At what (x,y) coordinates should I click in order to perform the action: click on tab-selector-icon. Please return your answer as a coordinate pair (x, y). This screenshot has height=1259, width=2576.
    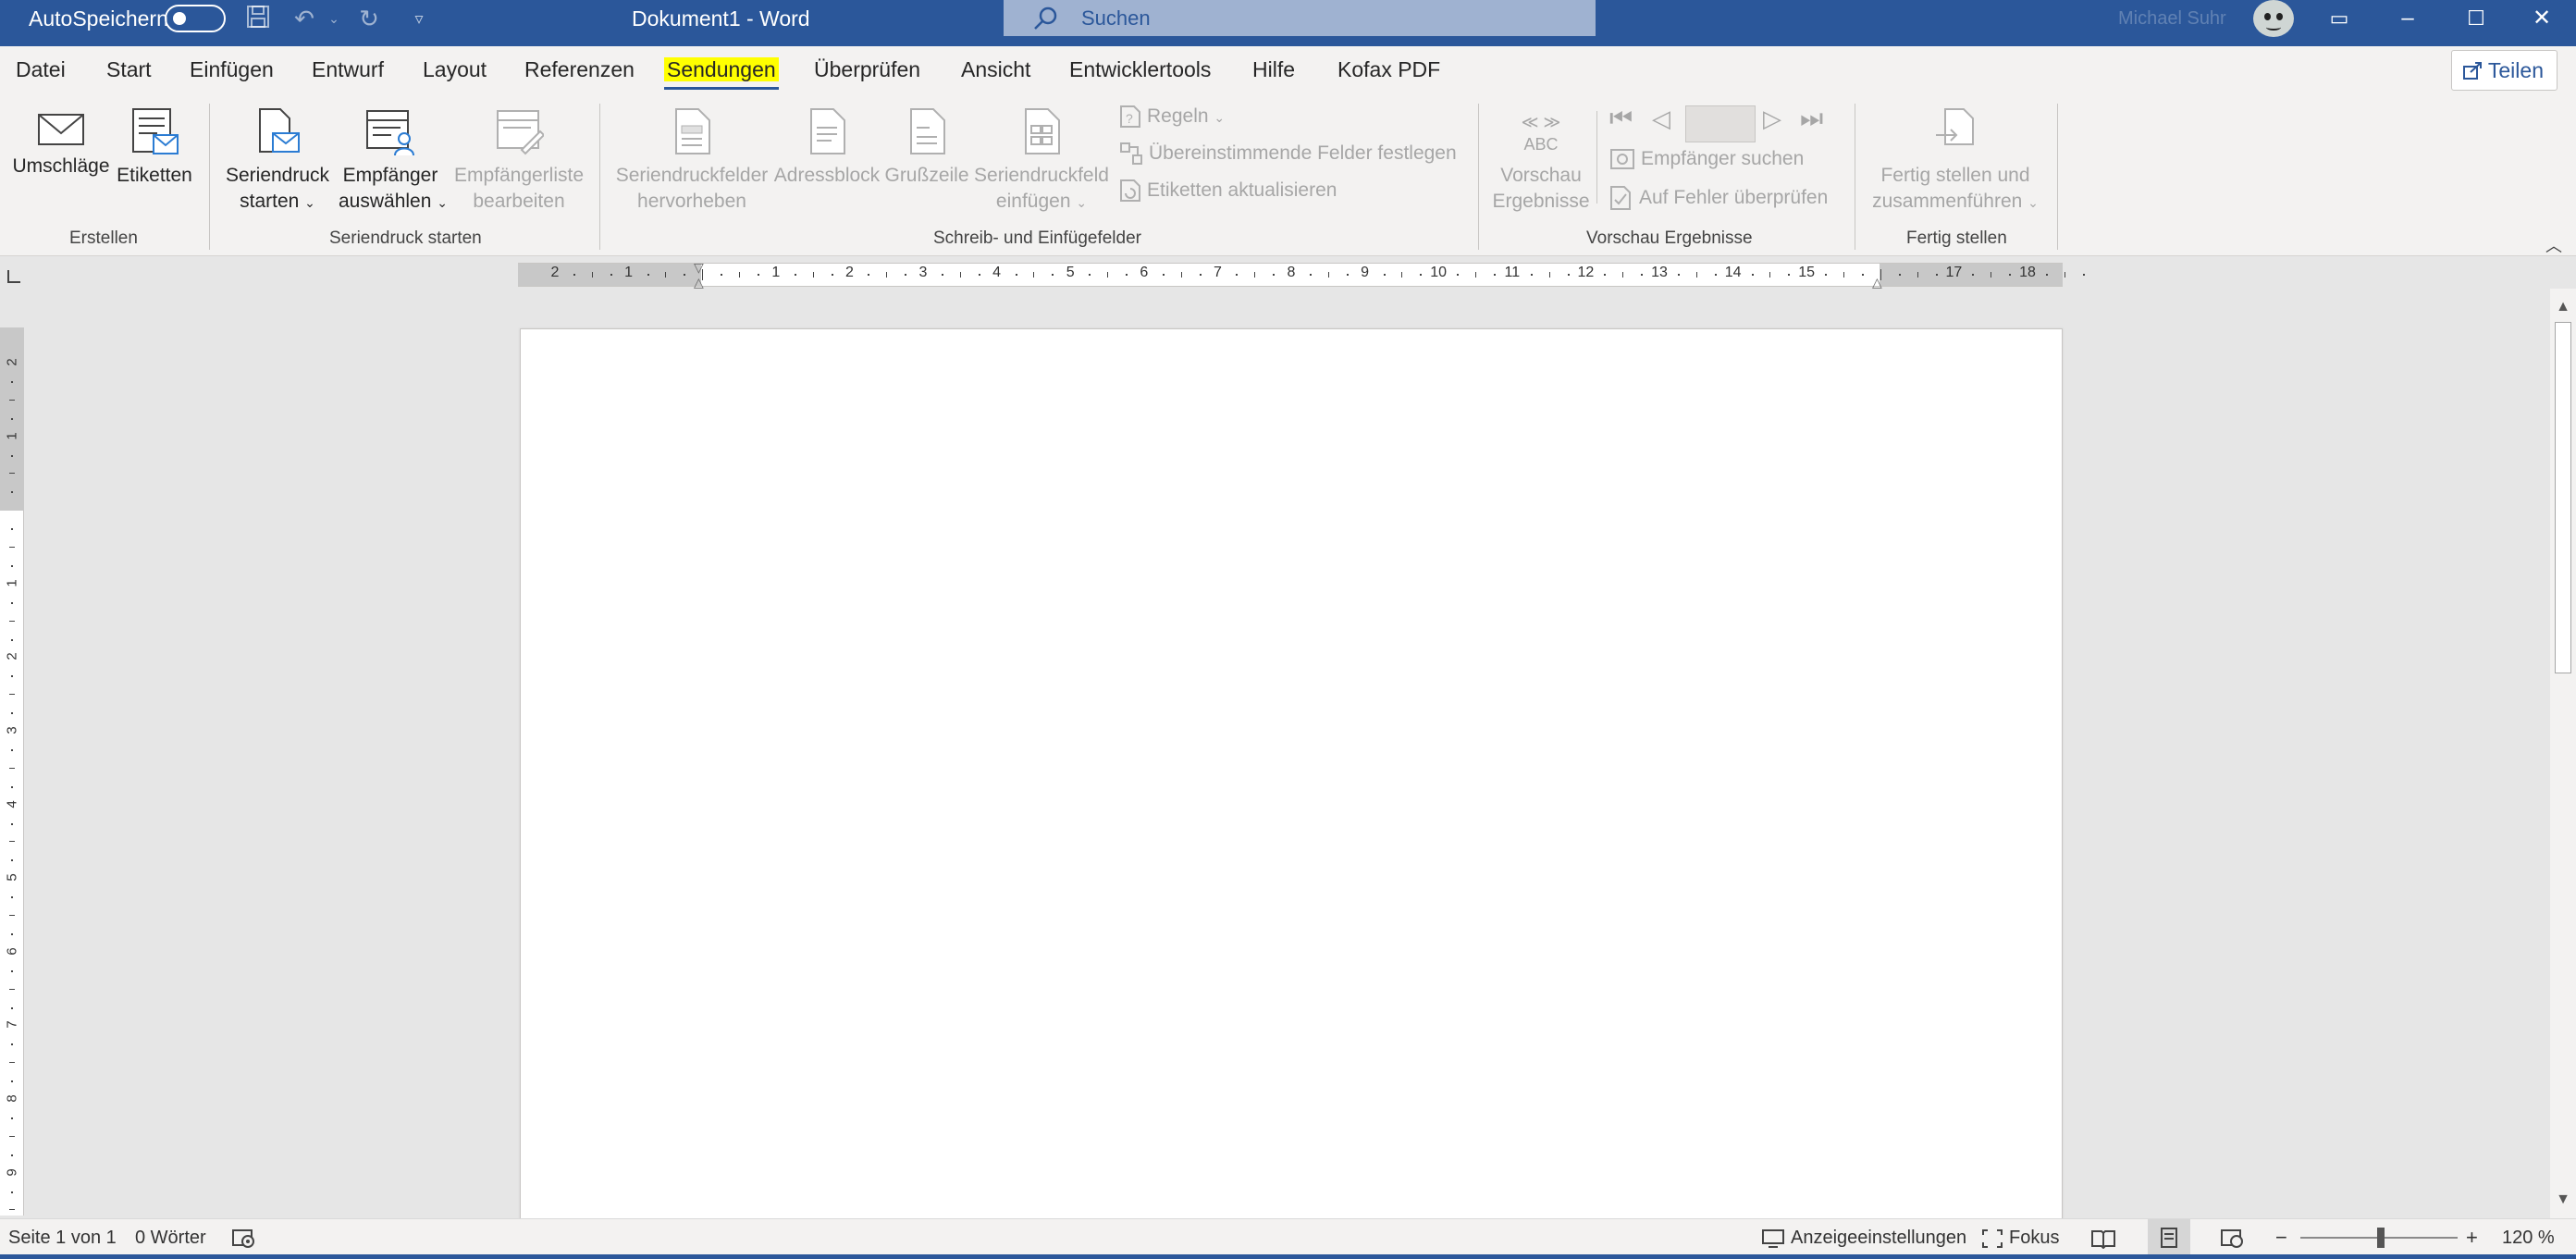
    Looking at the image, I should click on (13, 276).